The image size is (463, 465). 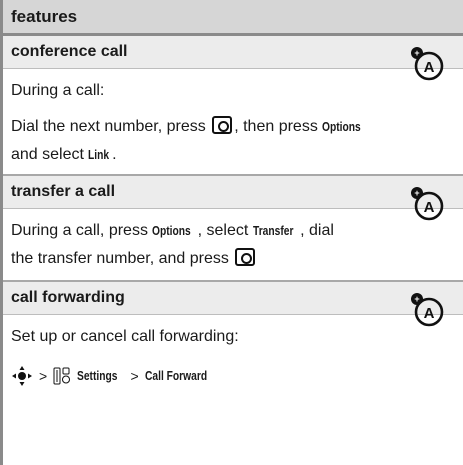 What do you see at coordinates (273, 231) in the screenshot?
I see `menu-option-label: Transfer` at bounding box center [273, 231].